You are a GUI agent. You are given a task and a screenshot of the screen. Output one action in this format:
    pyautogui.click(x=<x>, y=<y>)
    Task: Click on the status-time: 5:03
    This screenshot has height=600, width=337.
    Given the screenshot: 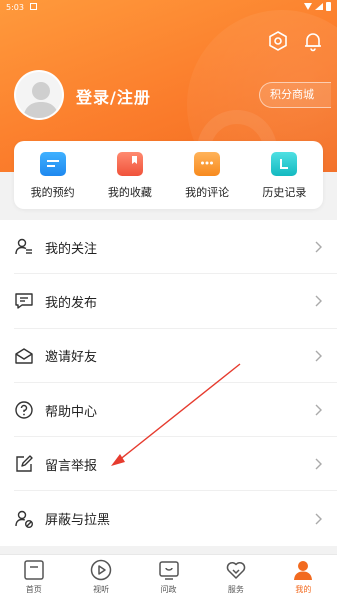 What is the action you would take?
    pyautogui.click(x=15, y=7)
    